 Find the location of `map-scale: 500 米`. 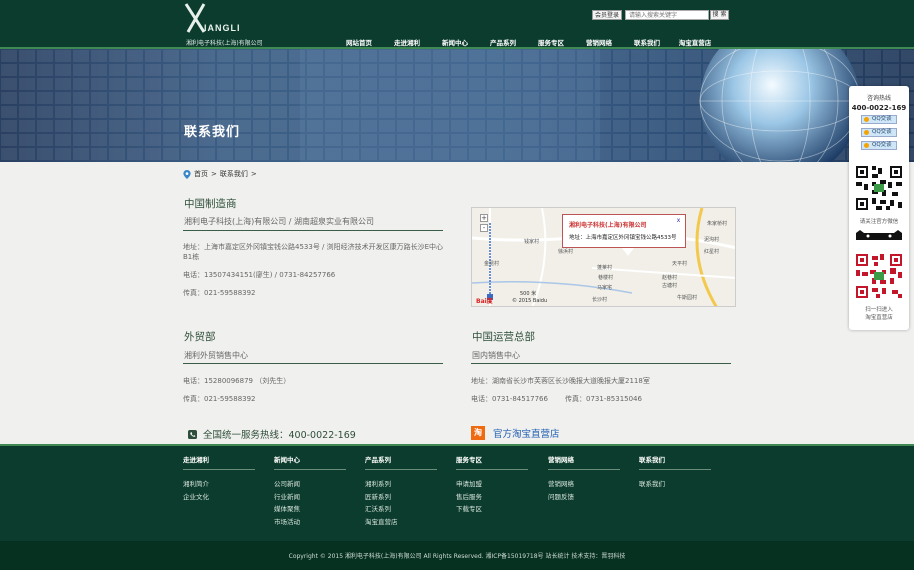

map-scale: 500 米 is located at coordinates (528, 294).